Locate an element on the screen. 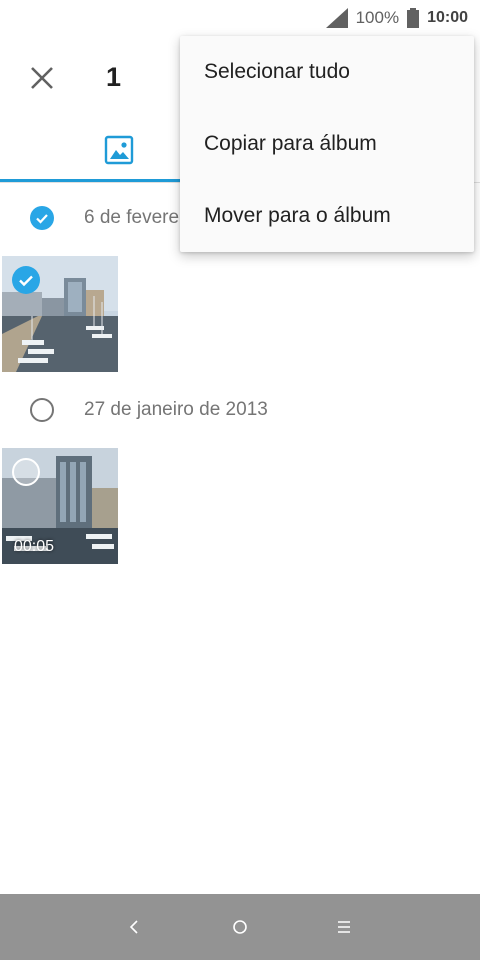 Image resolution: width=480 pixels, height=960 pixels. thumbnail-selected-checkbox is located at coordinates (26, 280).